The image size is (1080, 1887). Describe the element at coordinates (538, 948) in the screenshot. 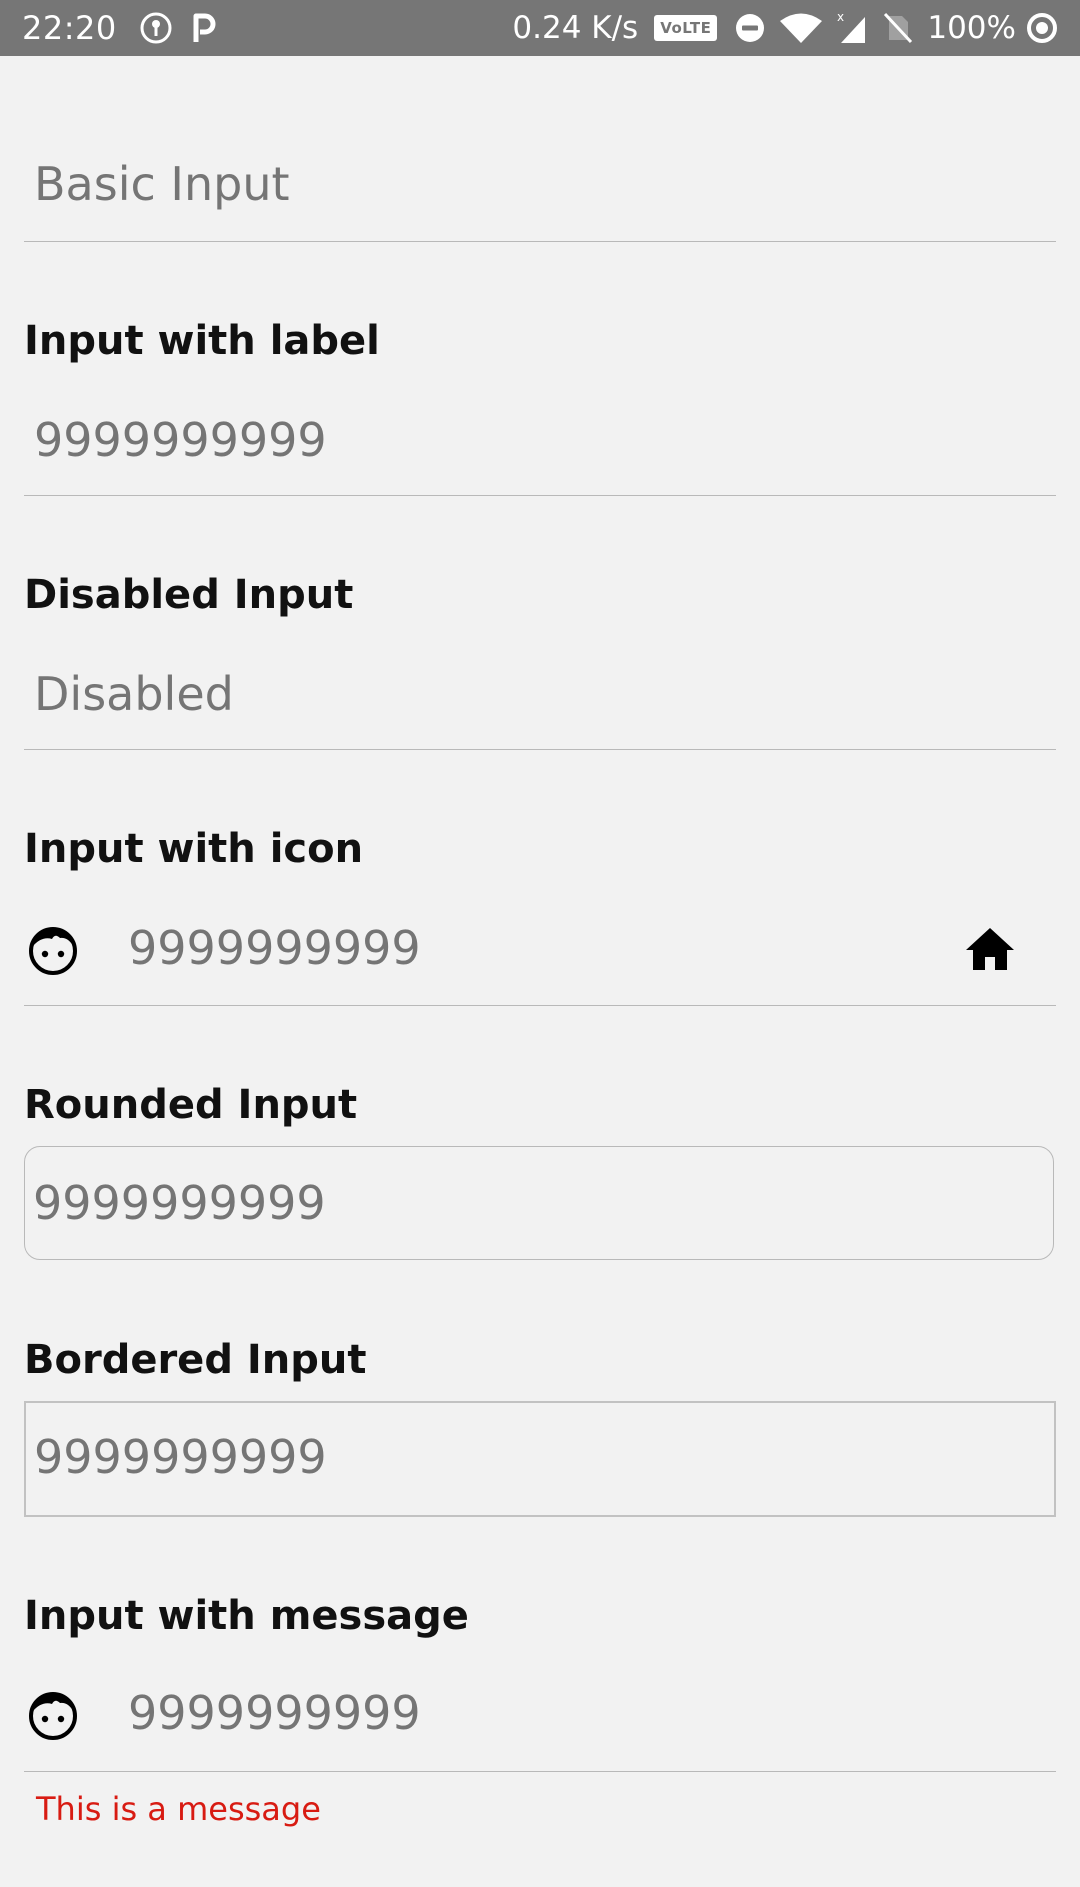

I see `input-with-icon-field` at that location.